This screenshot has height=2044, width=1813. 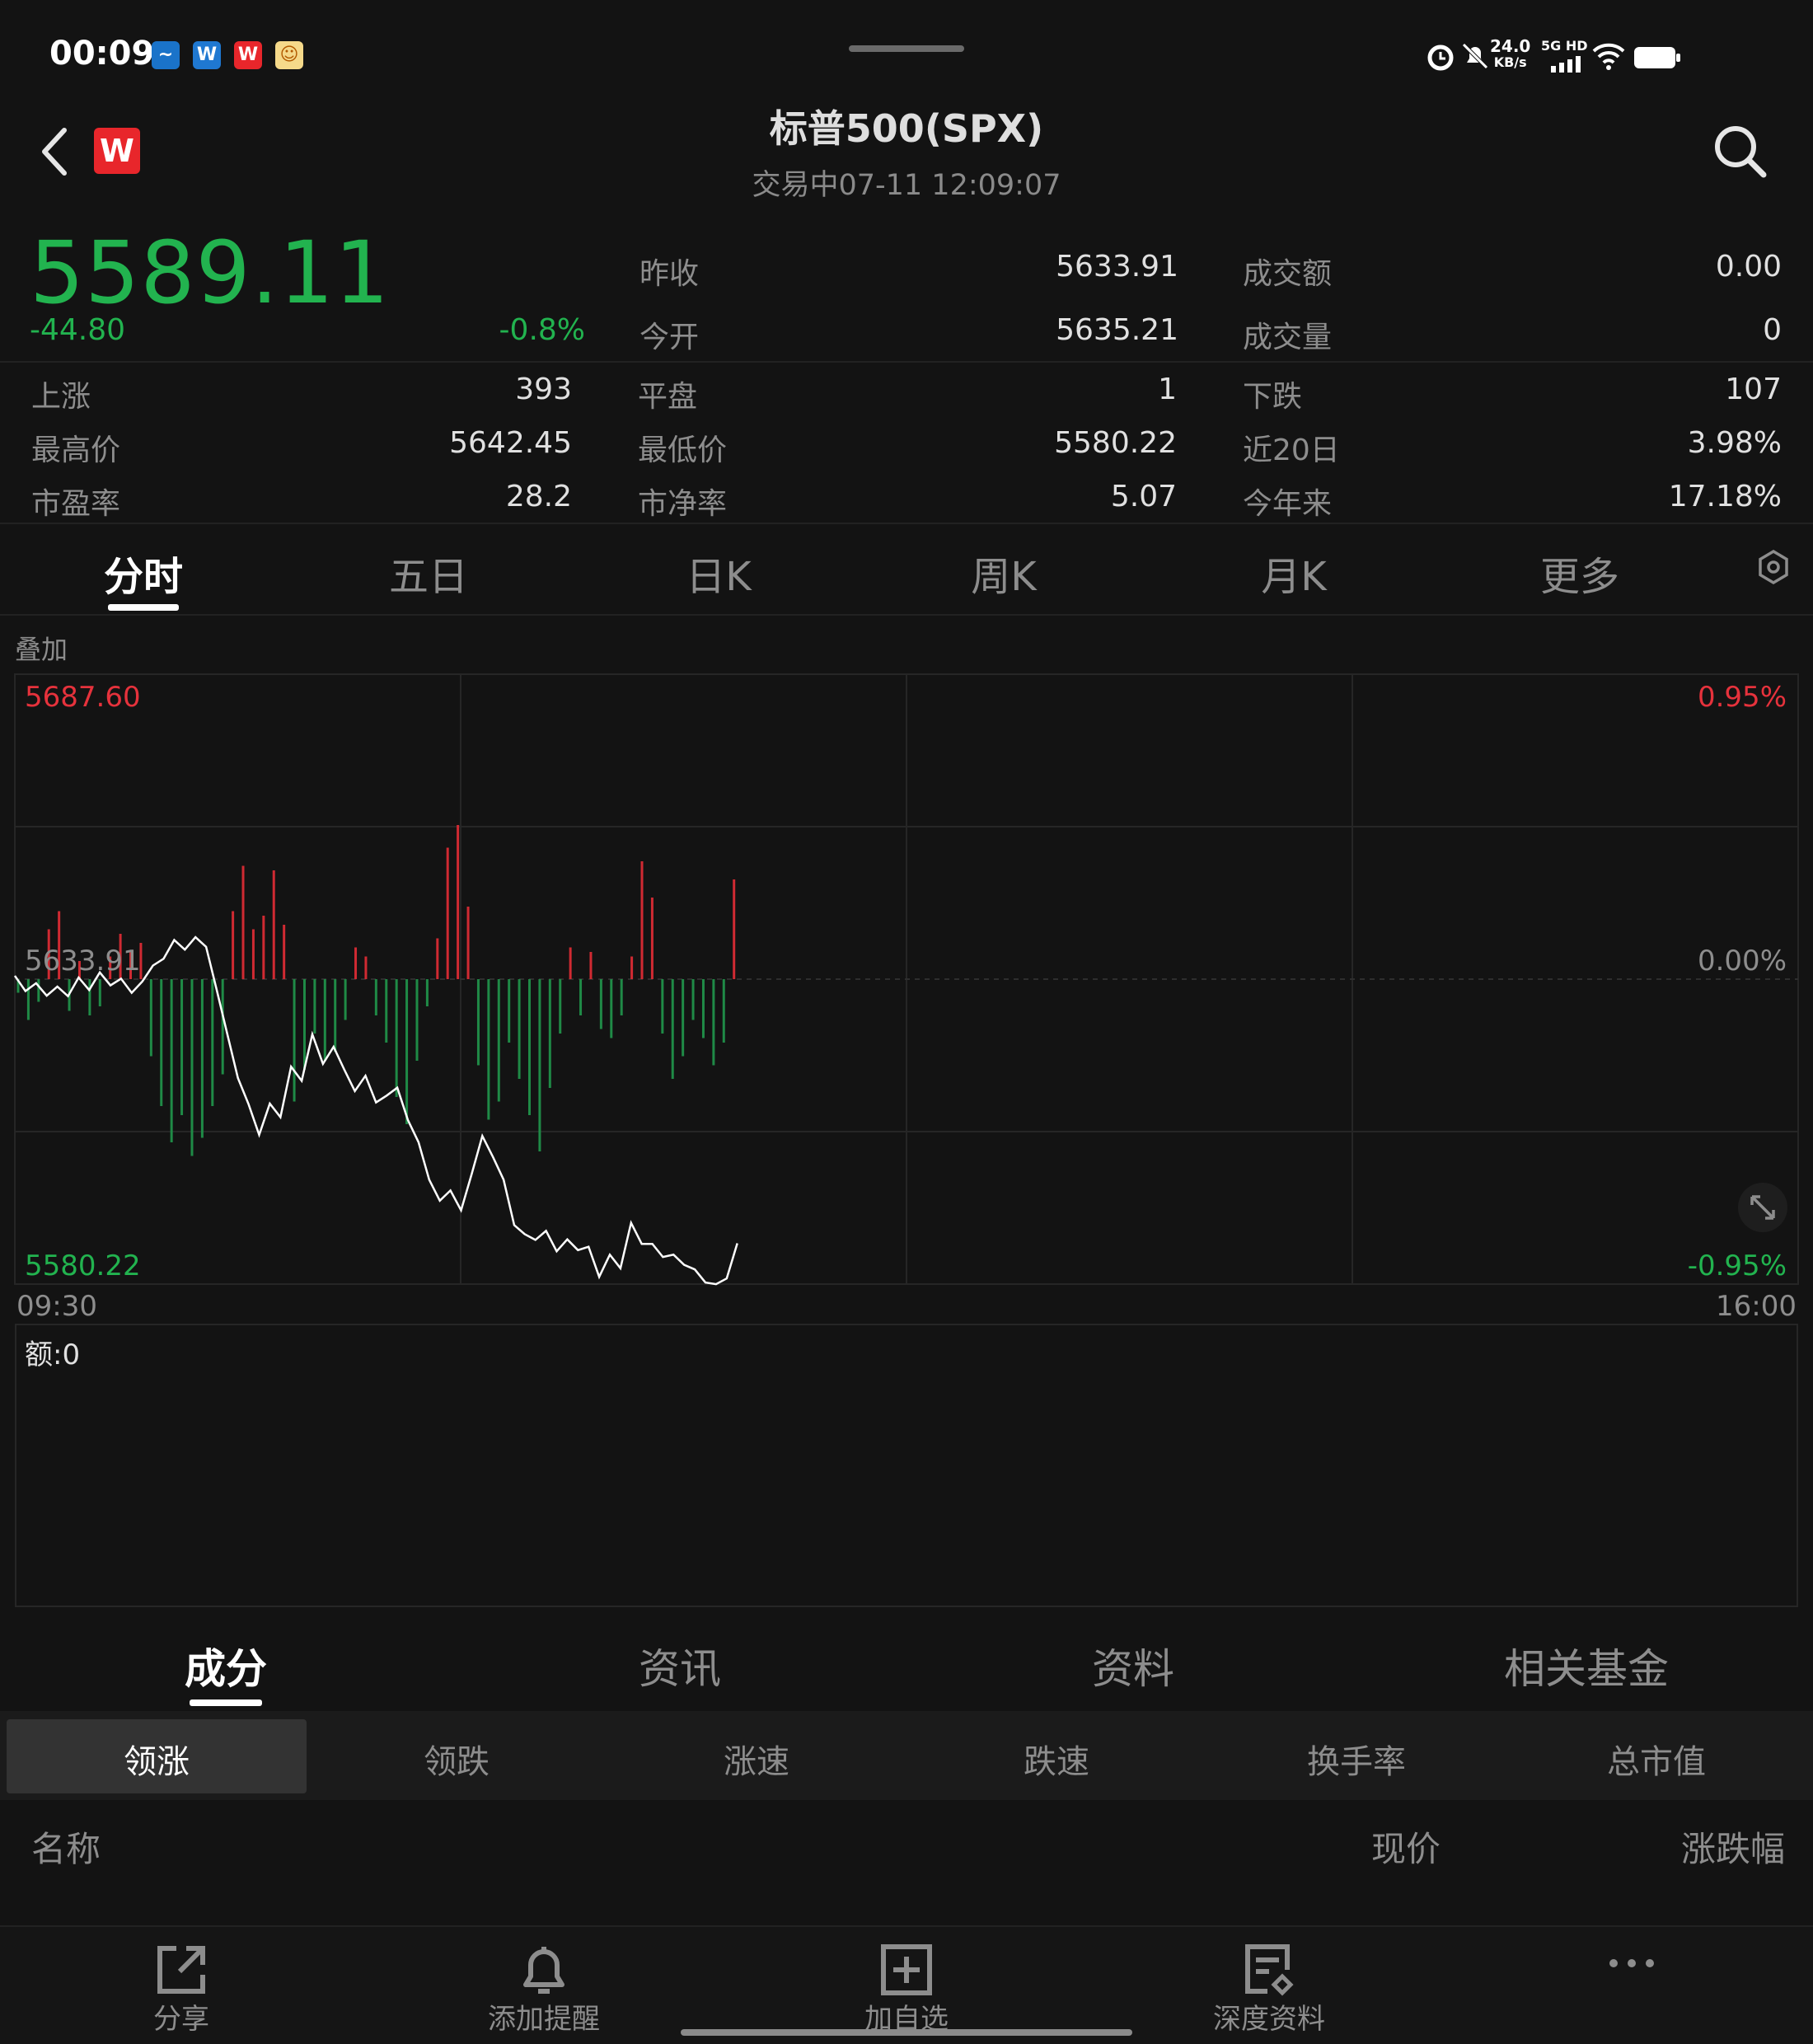 I want to click on share-icon, so click(x=181, y=1970).